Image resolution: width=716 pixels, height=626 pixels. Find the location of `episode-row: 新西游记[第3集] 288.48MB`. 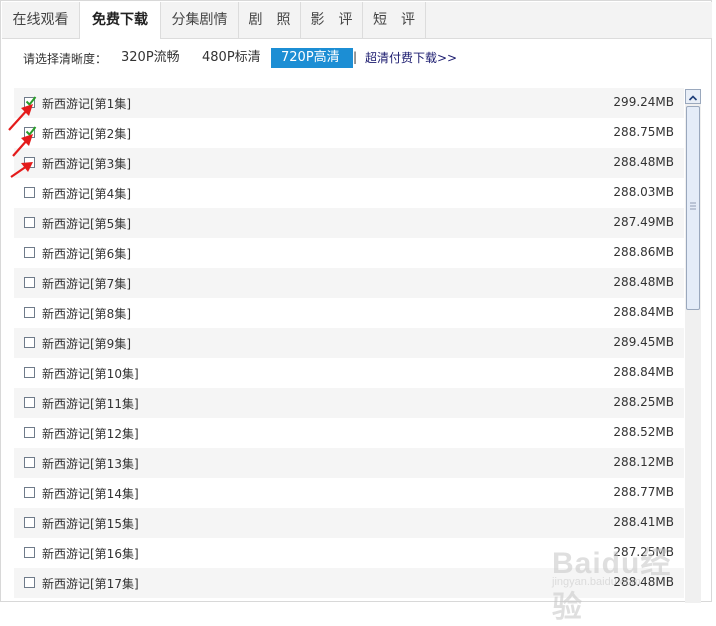

episode-row: 新西游记[第3集] 288.48MB is located at coordinates (349, 163).